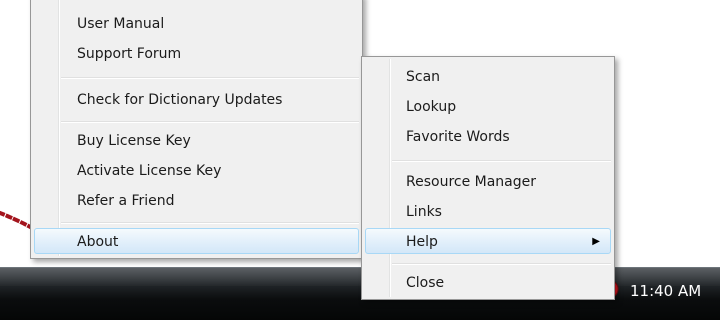  I want to click on menu-item-lookup: Lookup, so click(488, 106).